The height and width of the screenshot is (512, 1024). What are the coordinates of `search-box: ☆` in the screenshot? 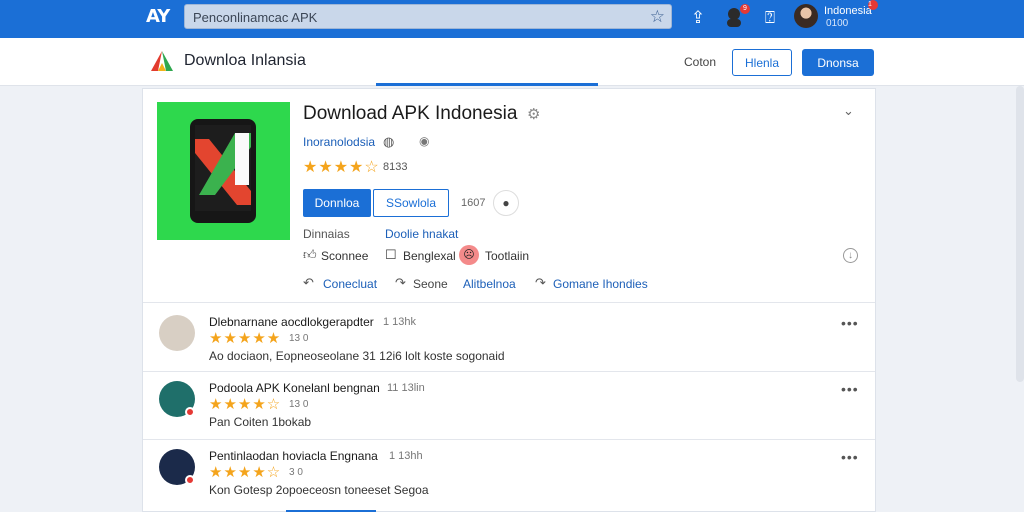 It's located at (428, 16).